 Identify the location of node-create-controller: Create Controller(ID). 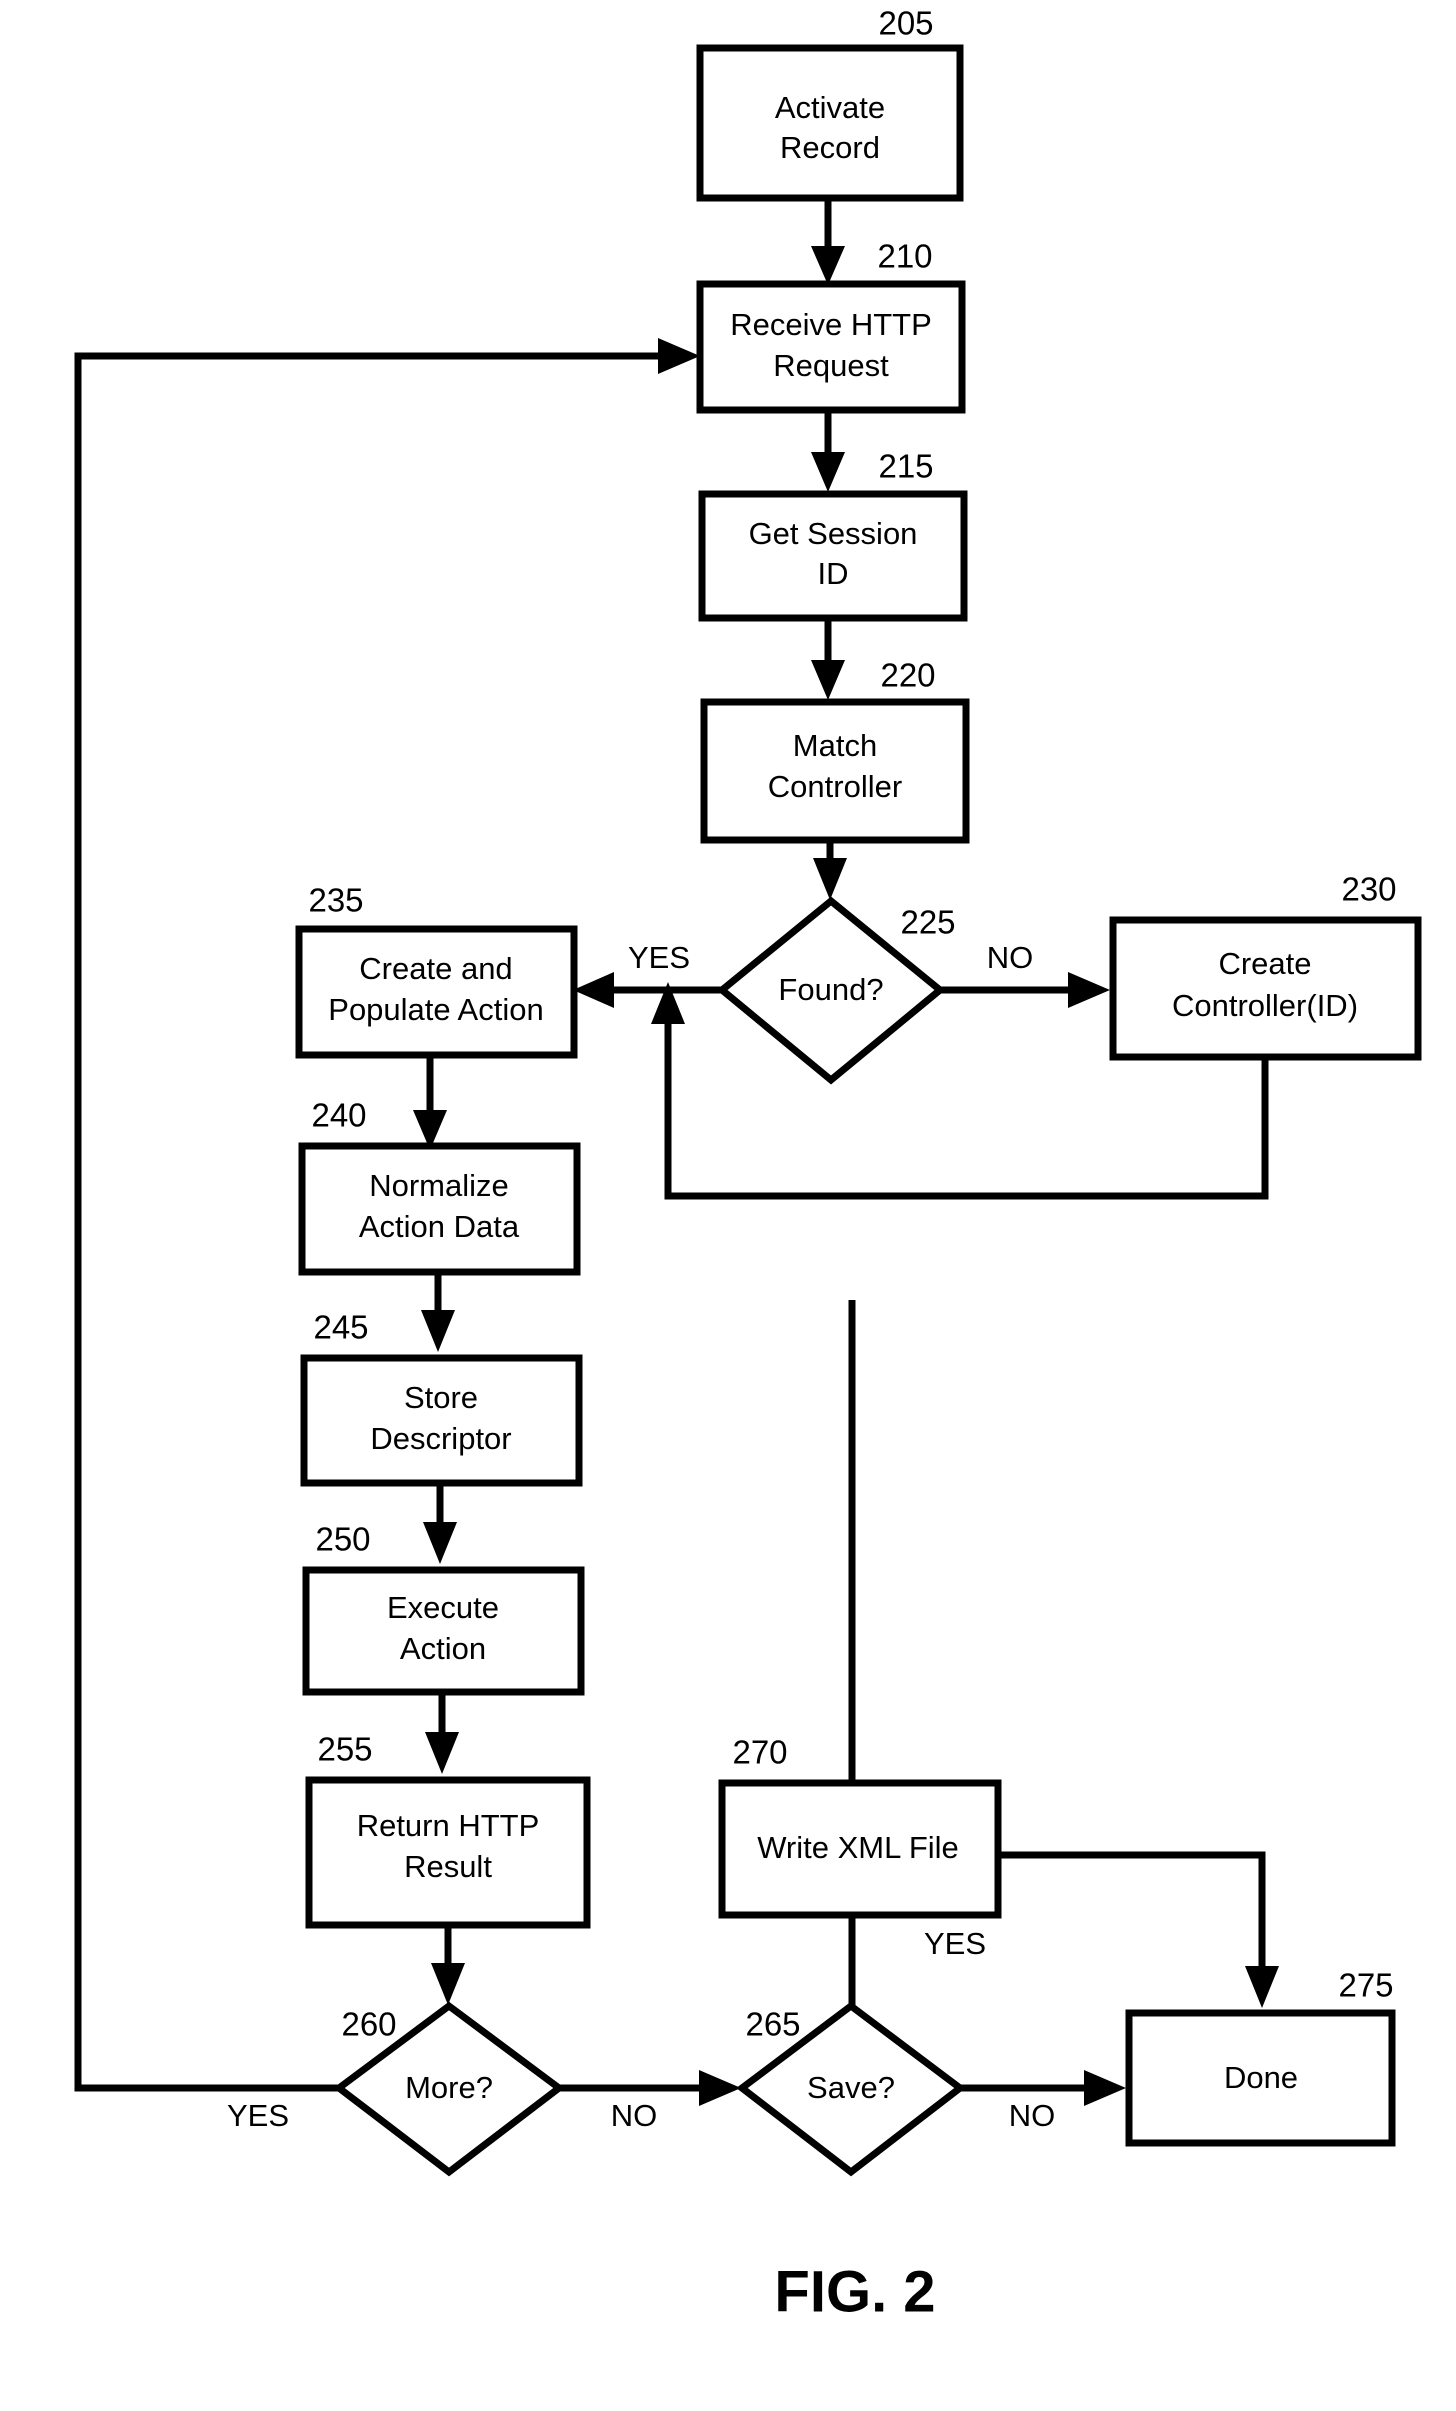
(1265, 988).